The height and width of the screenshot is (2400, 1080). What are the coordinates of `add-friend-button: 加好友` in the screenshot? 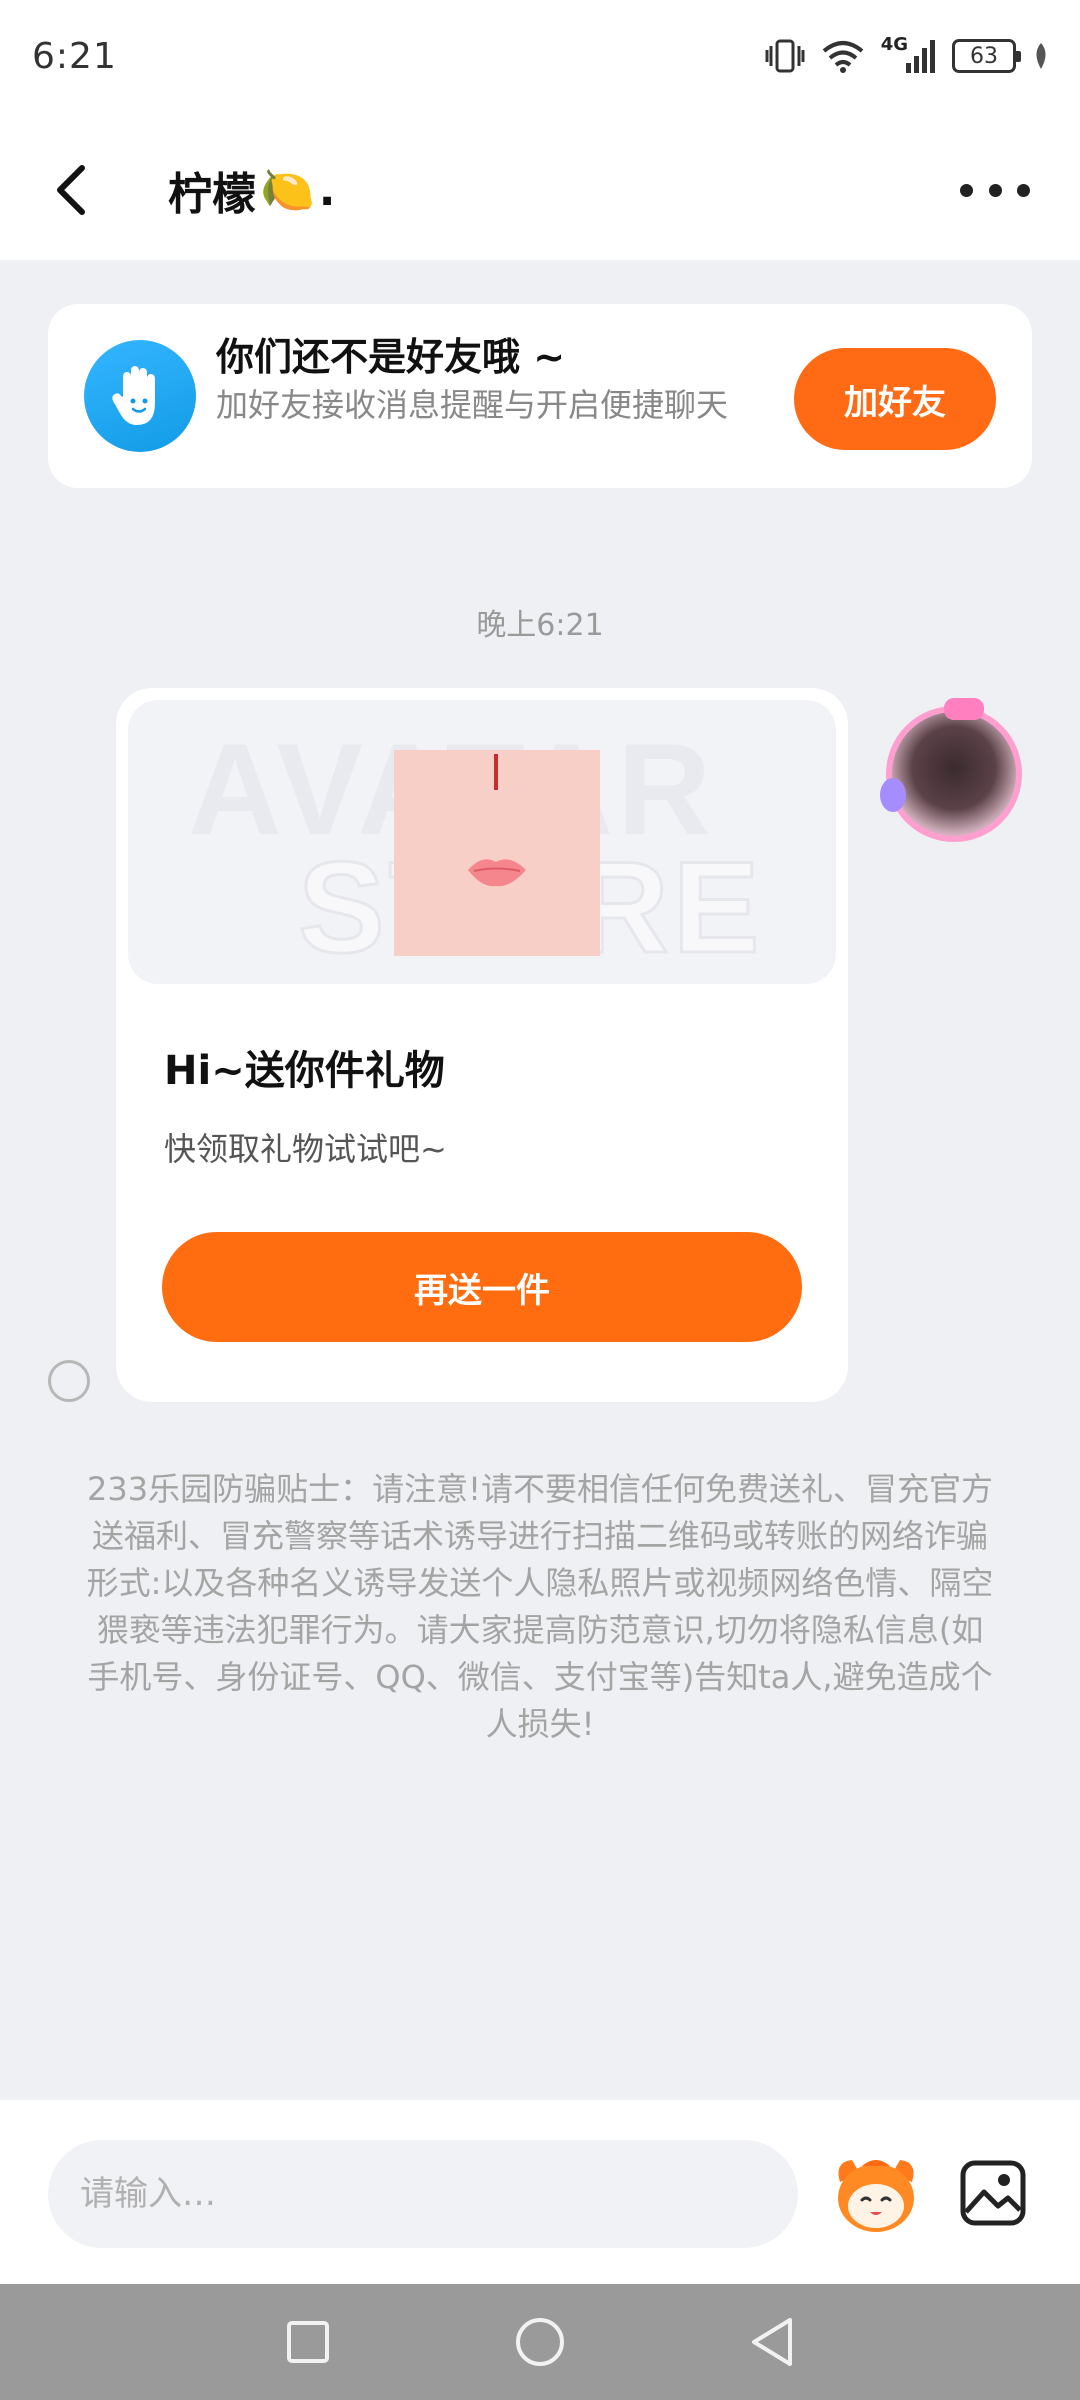 It's located at (895, 399).